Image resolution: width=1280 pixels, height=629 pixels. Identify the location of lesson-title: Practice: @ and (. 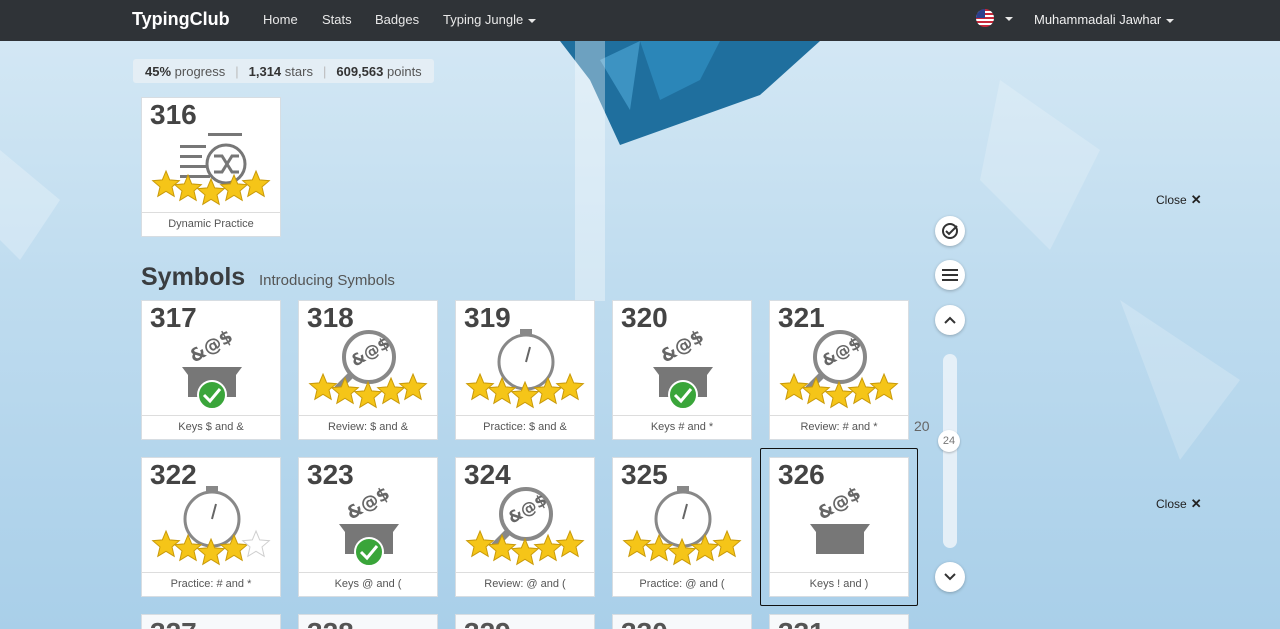
(682, 584).